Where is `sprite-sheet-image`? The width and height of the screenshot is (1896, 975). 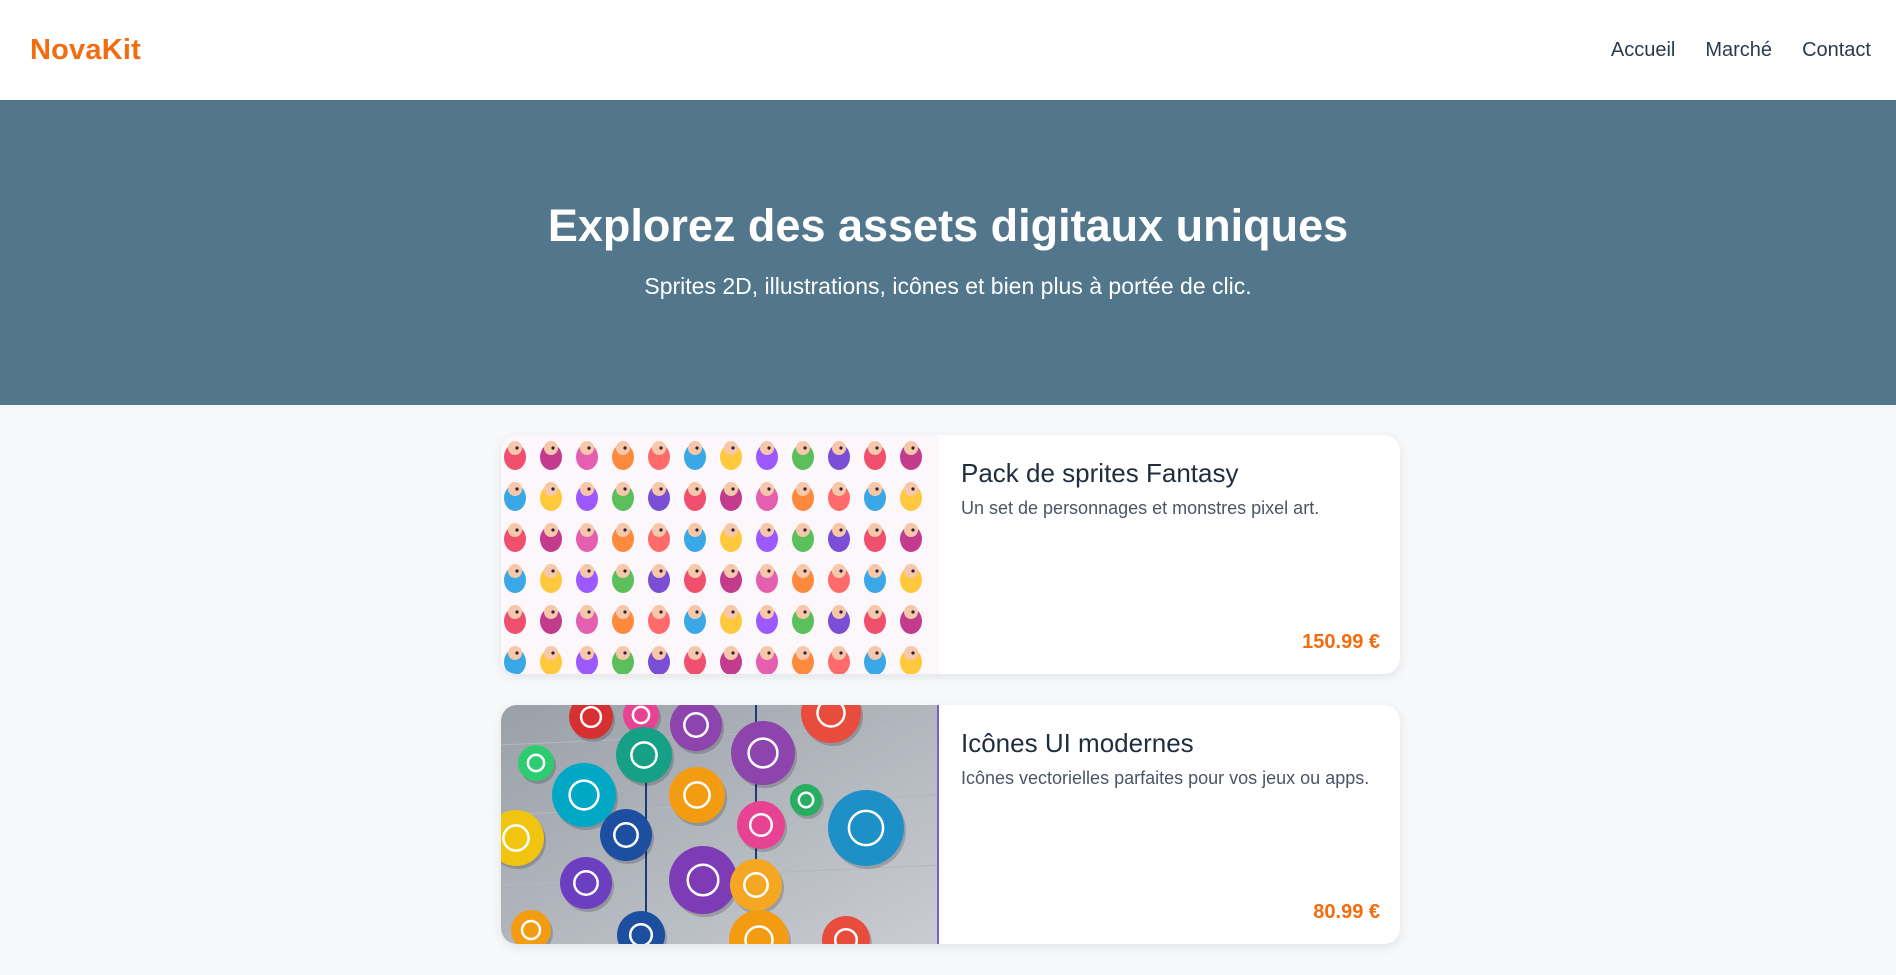
sprite-sheet-image is located at coordinates (720, 554).